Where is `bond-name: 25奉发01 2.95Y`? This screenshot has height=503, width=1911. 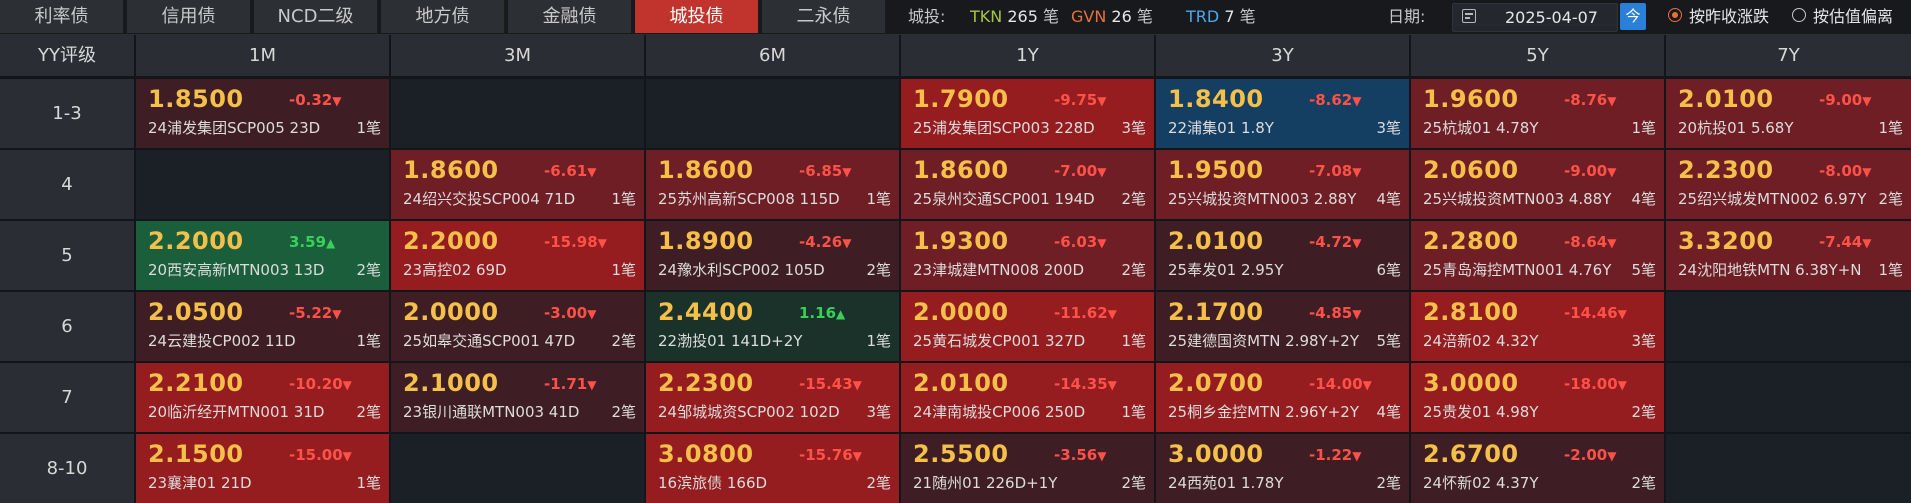
bond-name: 25奉发01 2.95Y is located at coordinates (1226, 270).